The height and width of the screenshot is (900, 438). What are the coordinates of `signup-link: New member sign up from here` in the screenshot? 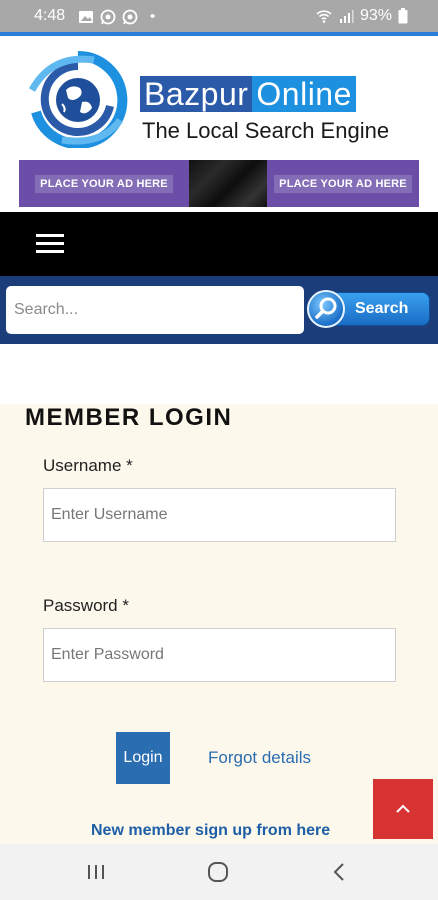 It's located at (210, 831).